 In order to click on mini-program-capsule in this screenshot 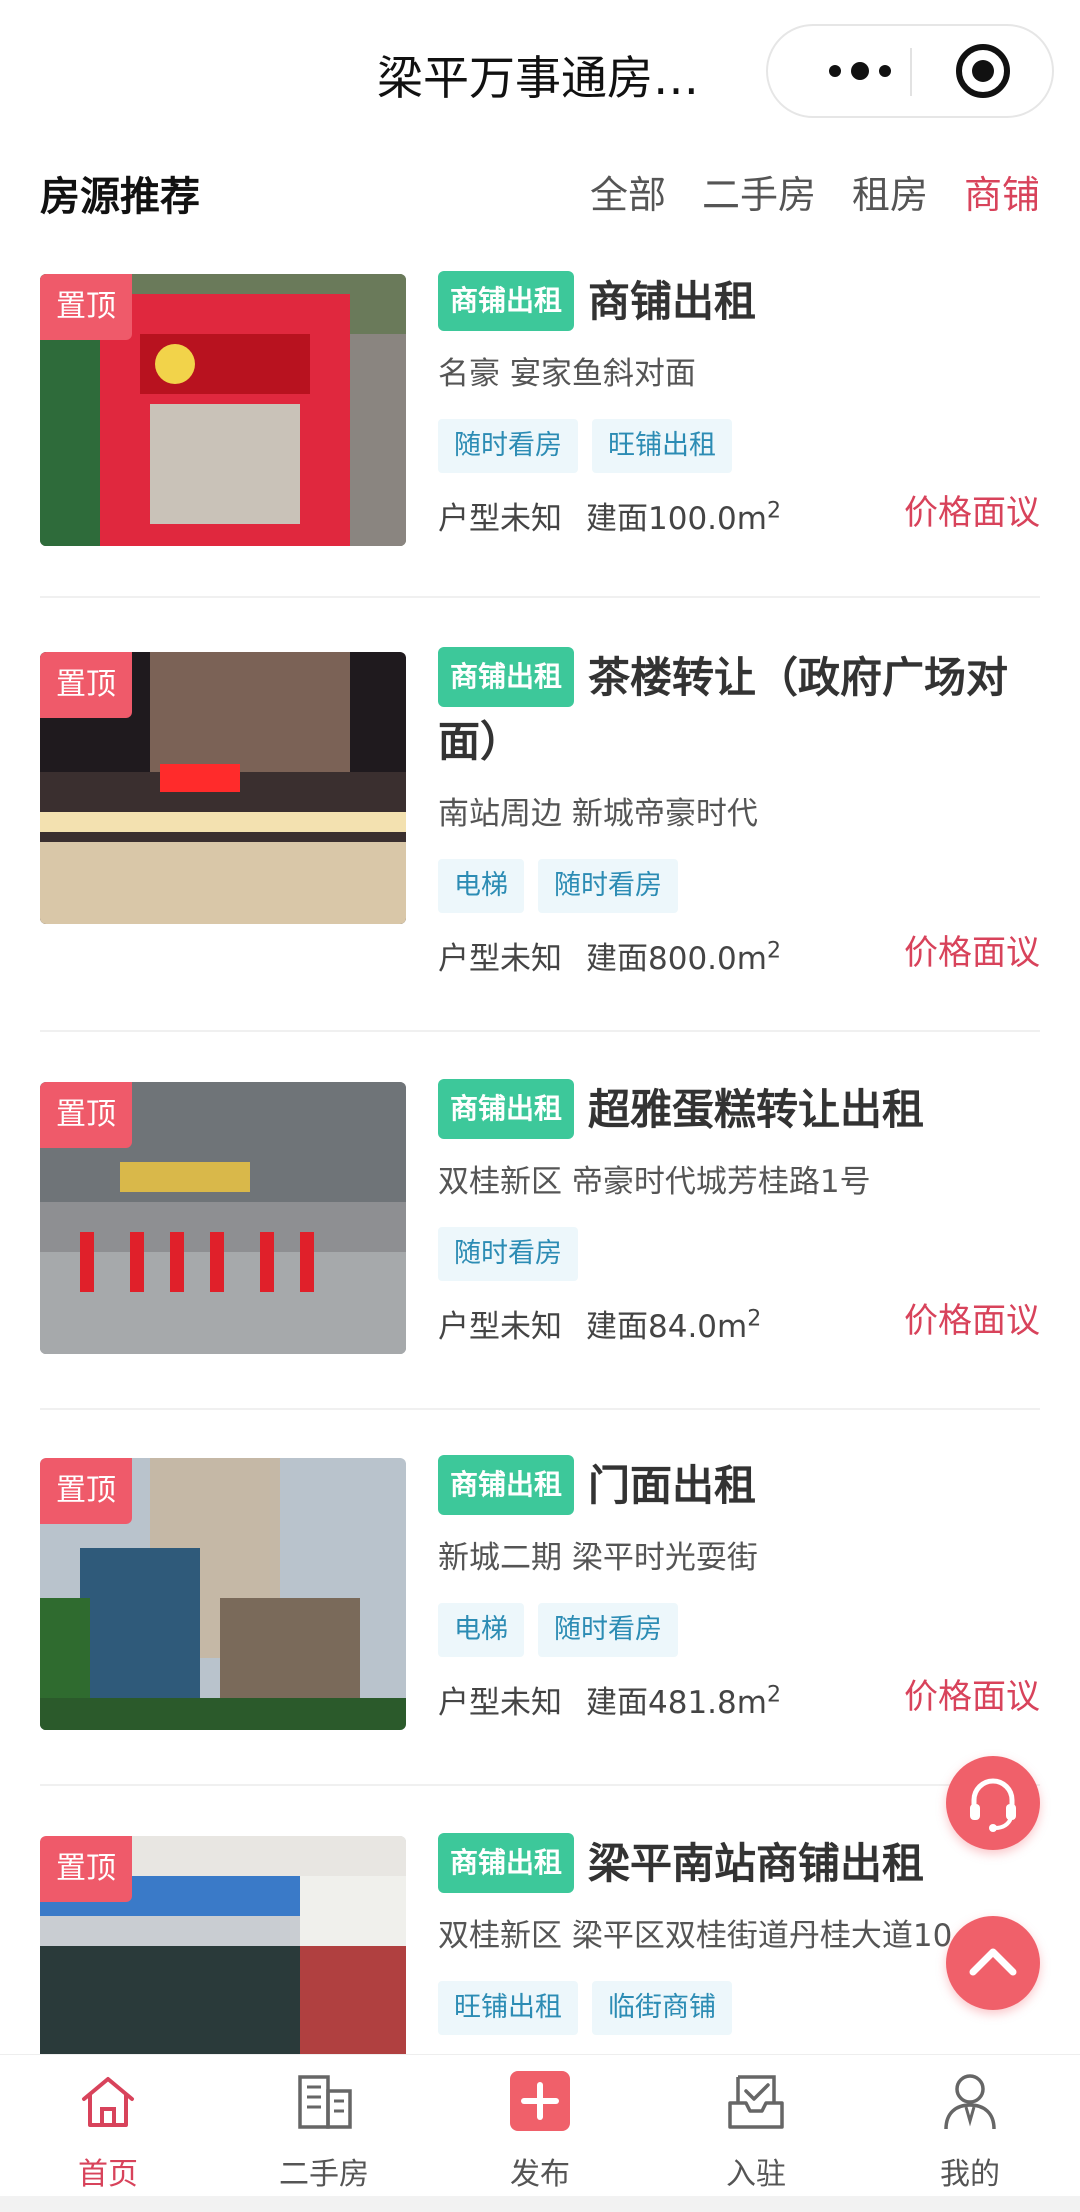, I will do `click(910, 71)`.